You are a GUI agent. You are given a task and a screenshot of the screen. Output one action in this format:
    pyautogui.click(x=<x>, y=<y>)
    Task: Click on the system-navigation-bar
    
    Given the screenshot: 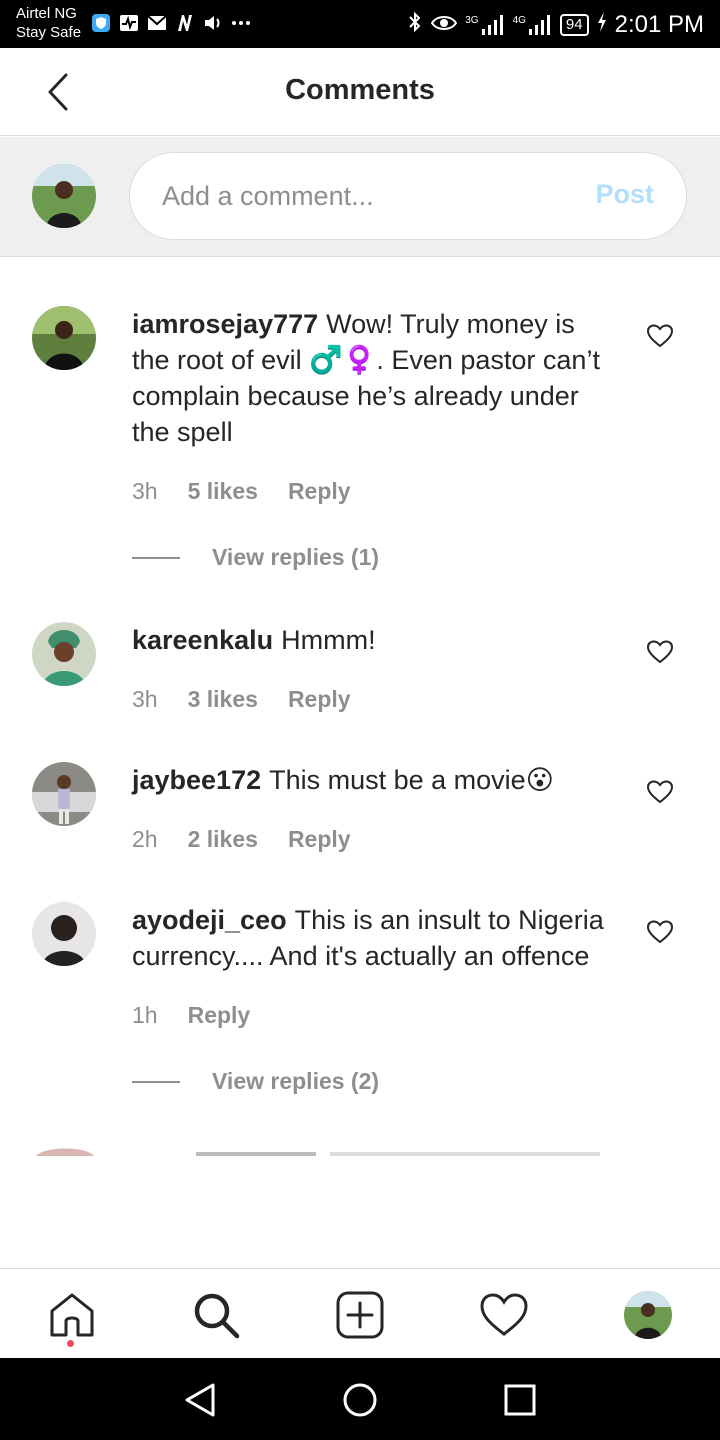 What is the action you would take?
    pyautogui.click(x=360, y=1399)
    